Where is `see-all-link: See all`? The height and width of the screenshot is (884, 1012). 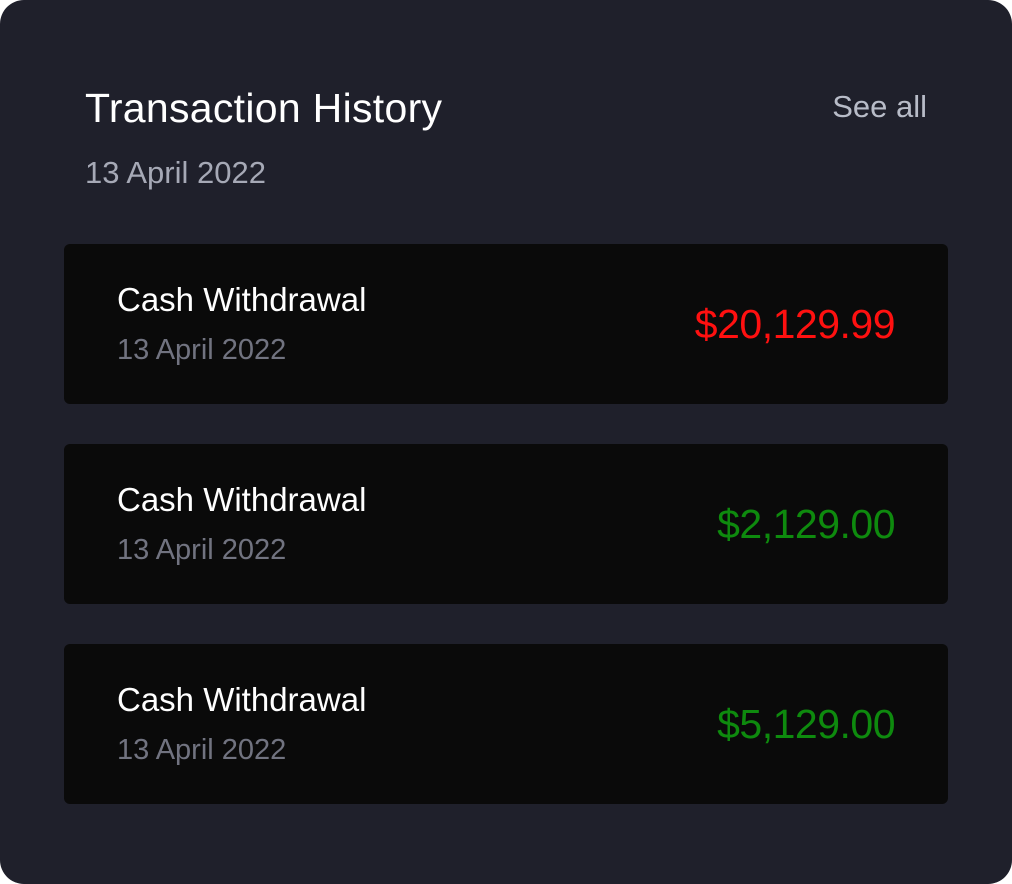
see-all-link: See all is located at coordinates (879, 107).